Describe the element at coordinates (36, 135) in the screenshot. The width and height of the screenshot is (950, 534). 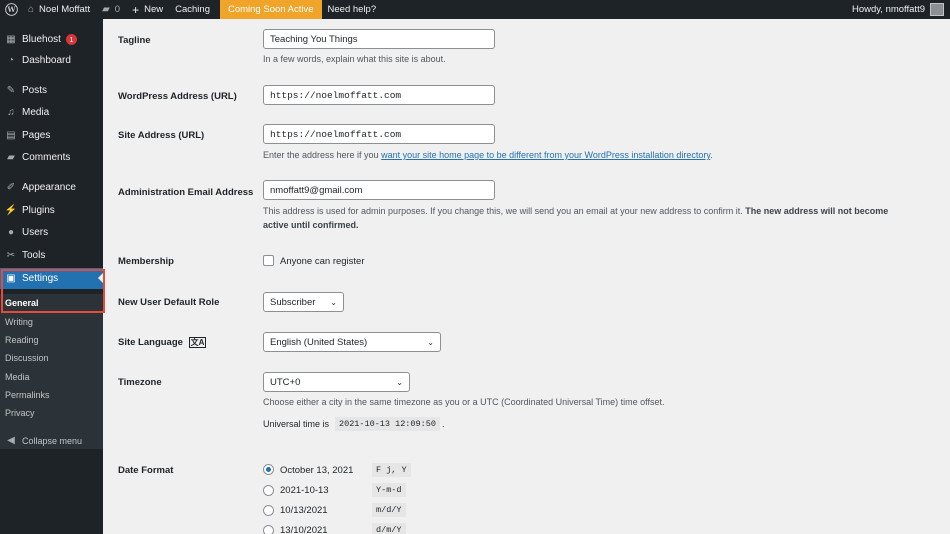
I see `sidebar-item-label: Pages` at that location.